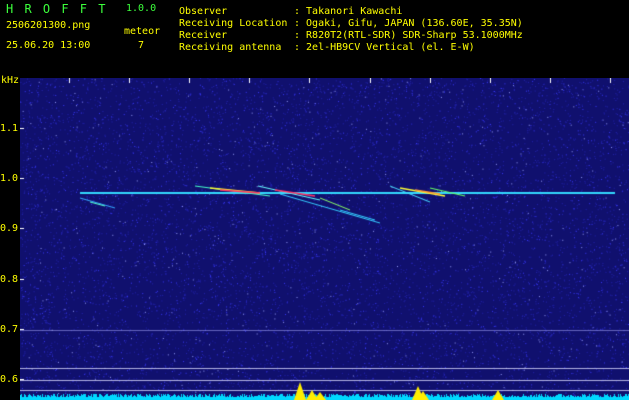 The image size is (629, 400). What do you see at coordinates (57, 9) in the screenshot?
I see `app-title: H R O F F T` at bounding box center [57, 9].